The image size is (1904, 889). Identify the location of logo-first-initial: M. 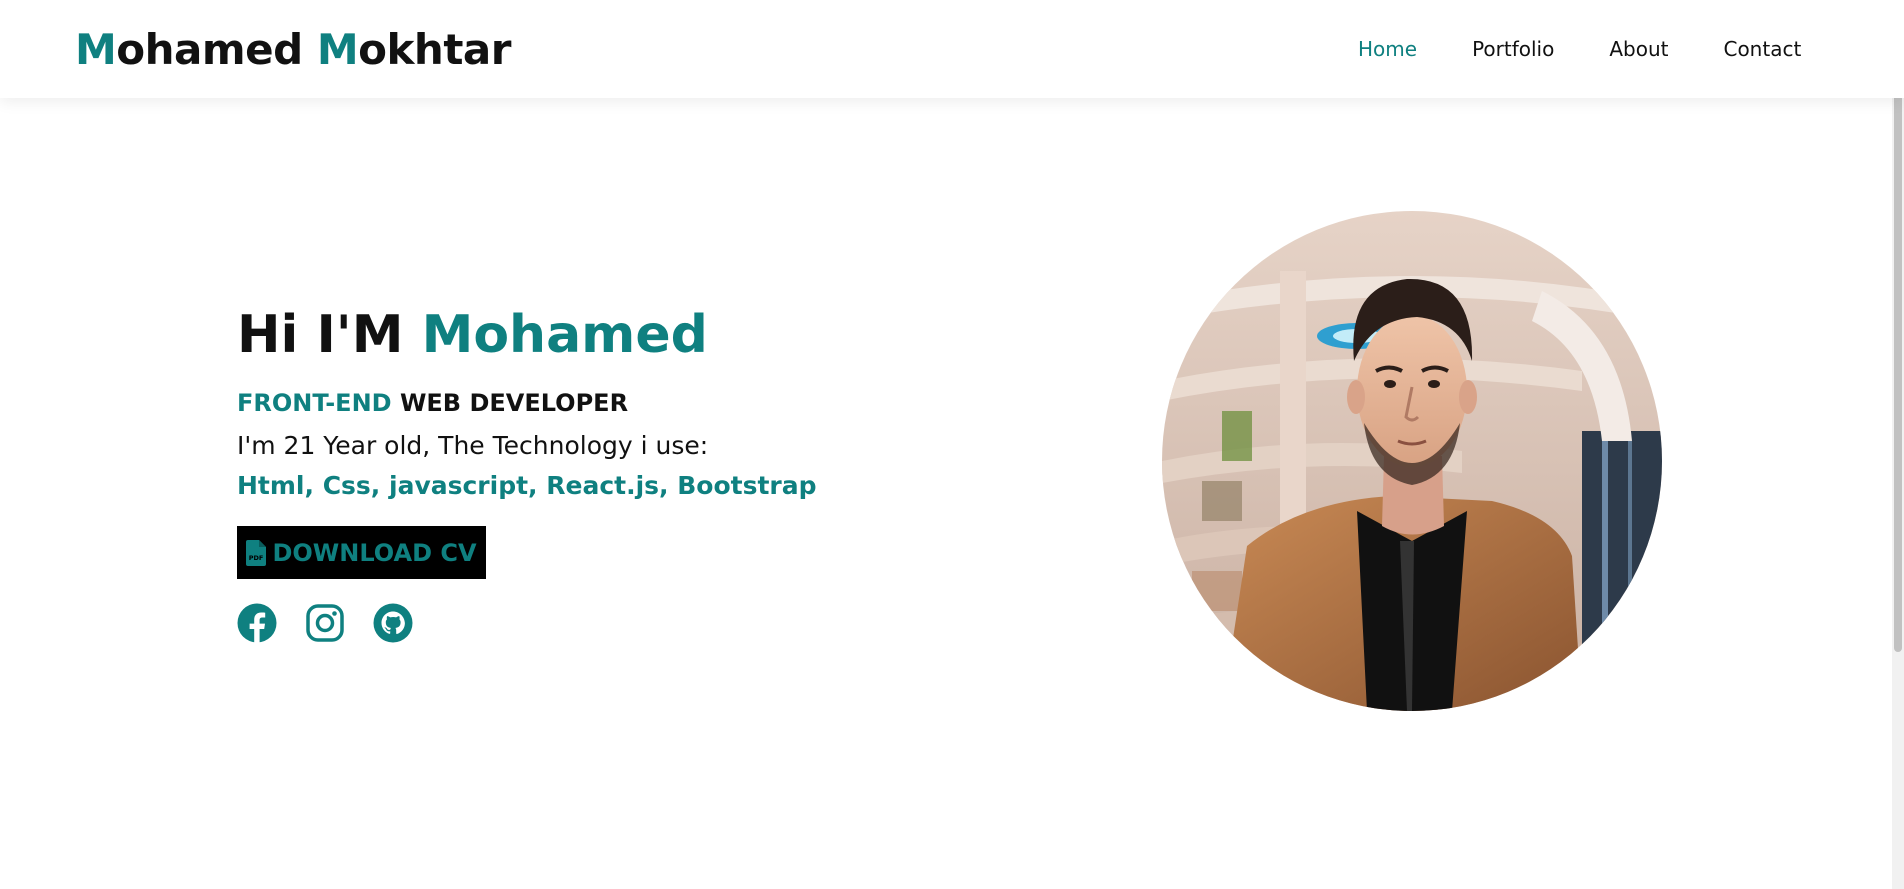
(96, 49).